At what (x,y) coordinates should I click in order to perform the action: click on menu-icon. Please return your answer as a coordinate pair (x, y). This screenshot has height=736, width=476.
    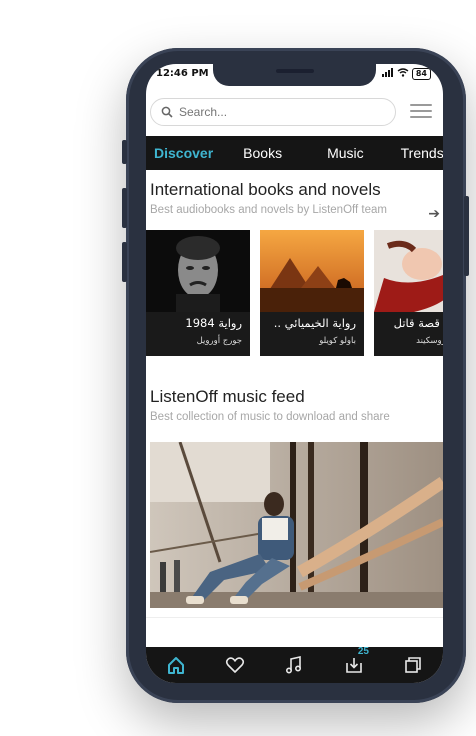
    Looking at the image, I should click on (421, 112).